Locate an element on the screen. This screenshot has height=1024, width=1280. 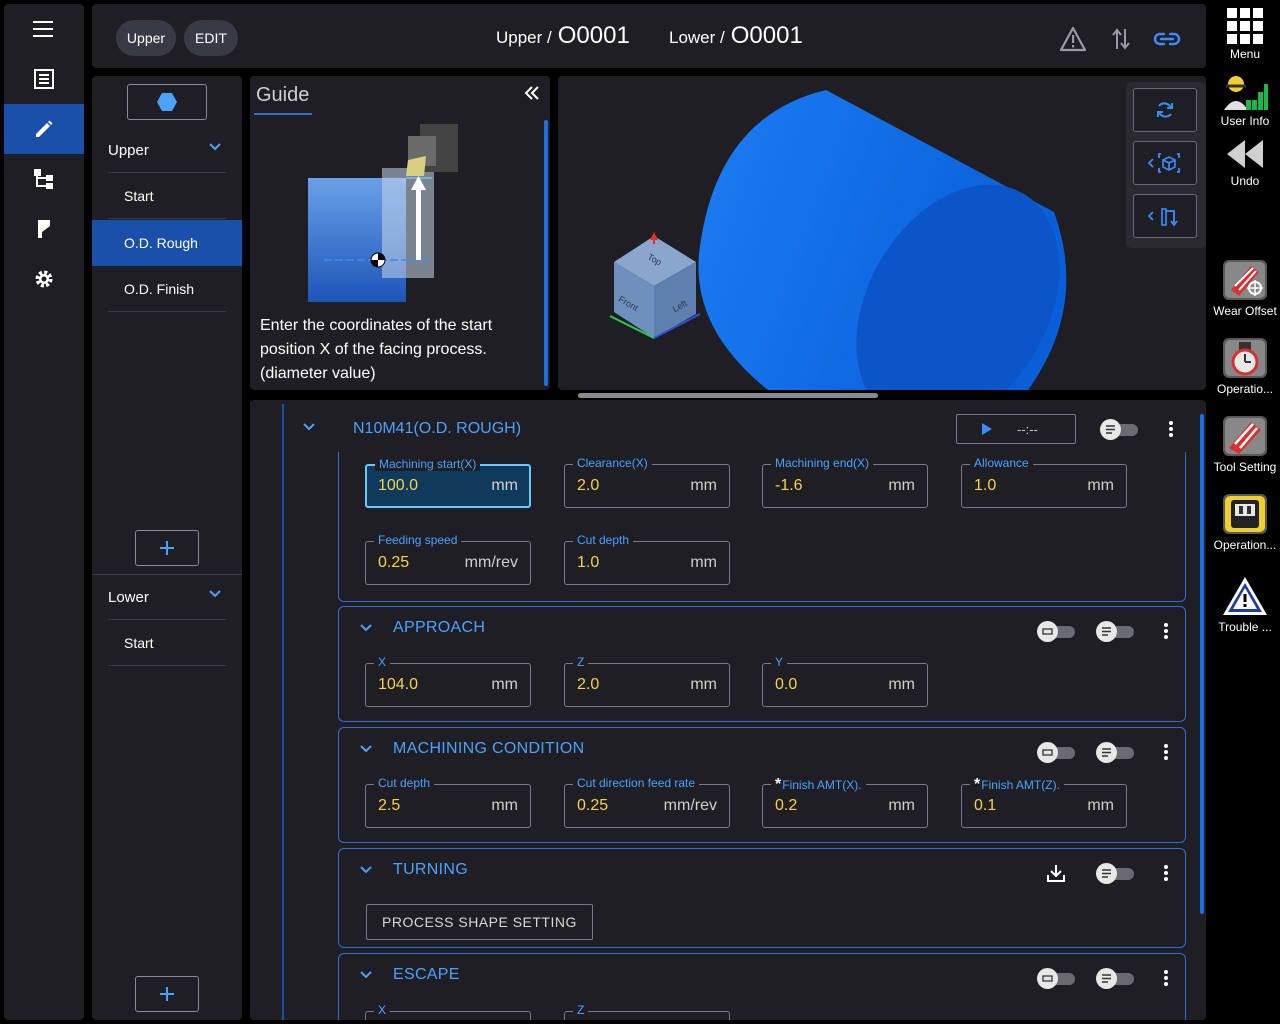
finish-amt-z-field: *Finish AMT(Z). 0.1 mm is located at coordinates (1044, 802).